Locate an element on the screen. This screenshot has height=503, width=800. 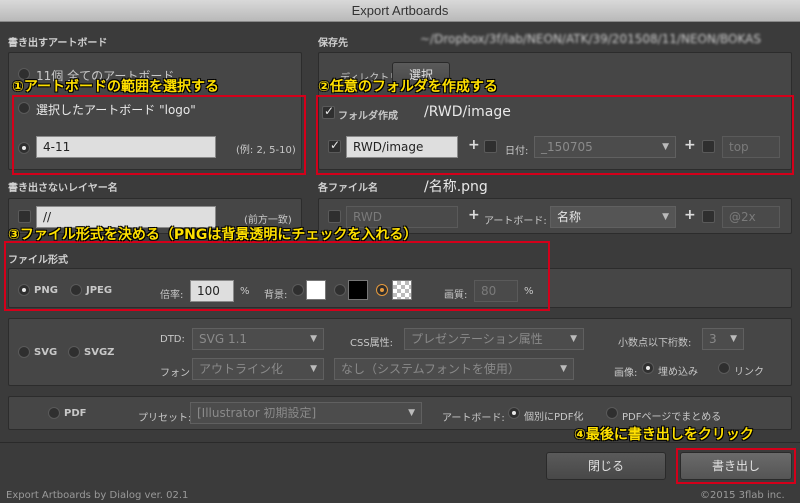
css-value: プレゼンテーション属性 is located at coordinates (477, 339).